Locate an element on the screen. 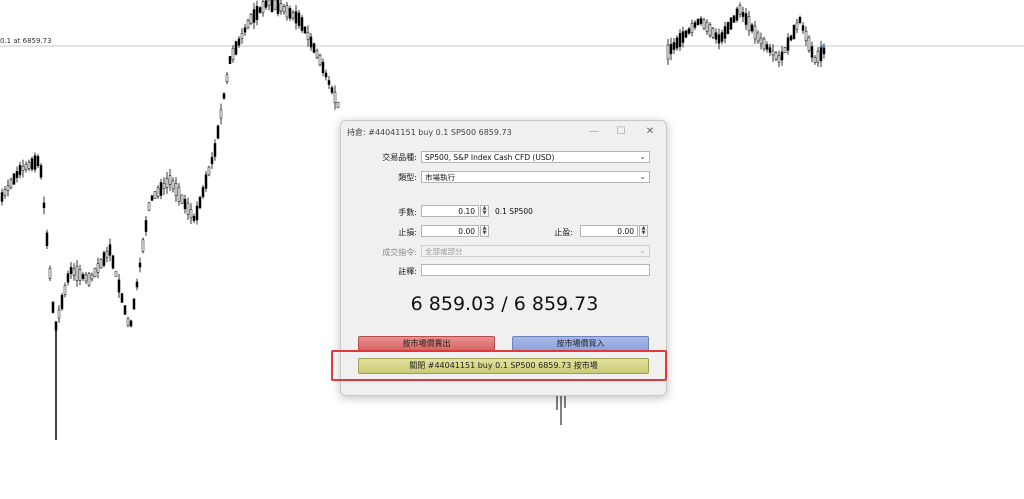 This screenshot has height=499, width=1024. close-position-button: 關閉 #44041151 buy 0.1 SP500 6859.73 按市場 is located at coordinates (503, 366).